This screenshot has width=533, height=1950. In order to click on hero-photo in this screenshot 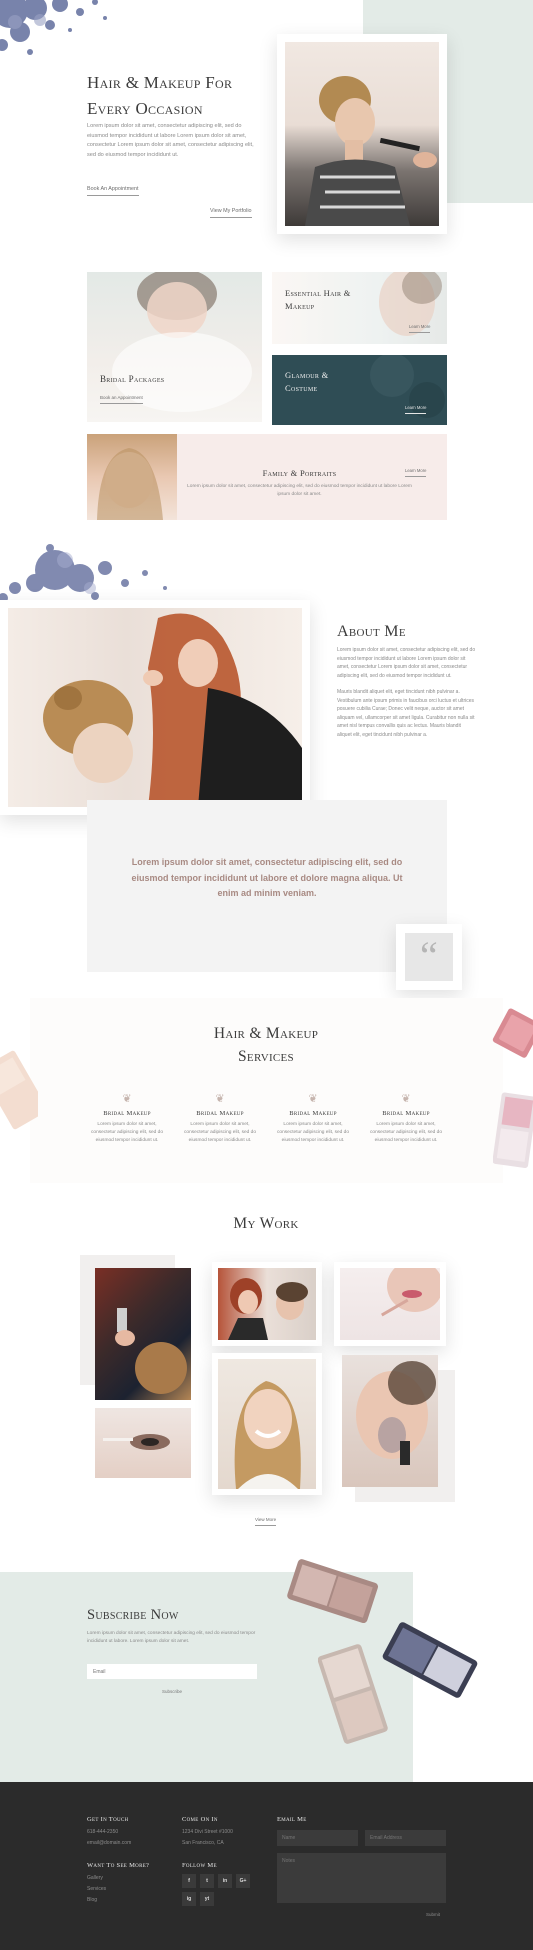, I will do `click(362, 134)`.